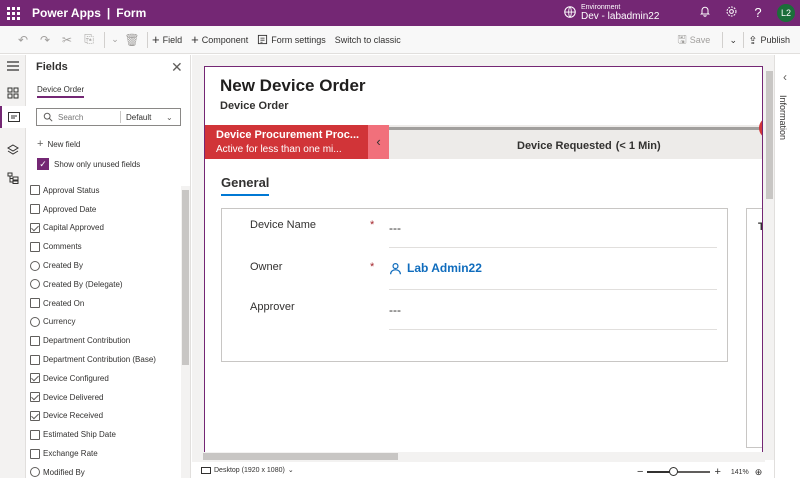 This screenshot has height=482, width=800. What do you see at coordinates (108, 378) in the screenshot?
I see `list-item: Device Configured` at bounding box center [108, 378].